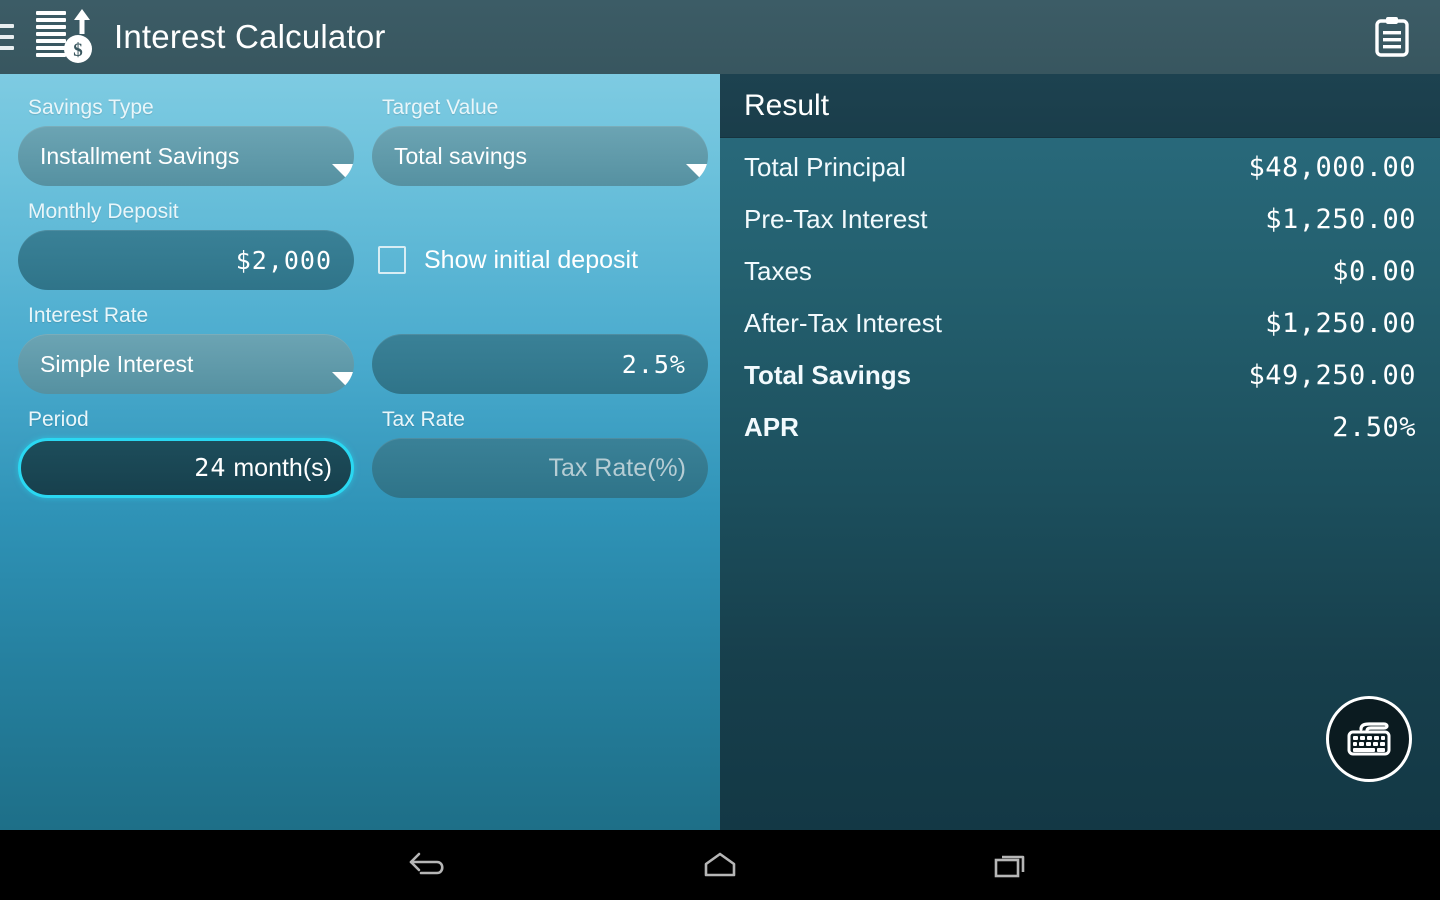 Image resolution: width=1440 pixels, height=900 pixels. I want to click on clipboard-icon, so click(1392, 37).